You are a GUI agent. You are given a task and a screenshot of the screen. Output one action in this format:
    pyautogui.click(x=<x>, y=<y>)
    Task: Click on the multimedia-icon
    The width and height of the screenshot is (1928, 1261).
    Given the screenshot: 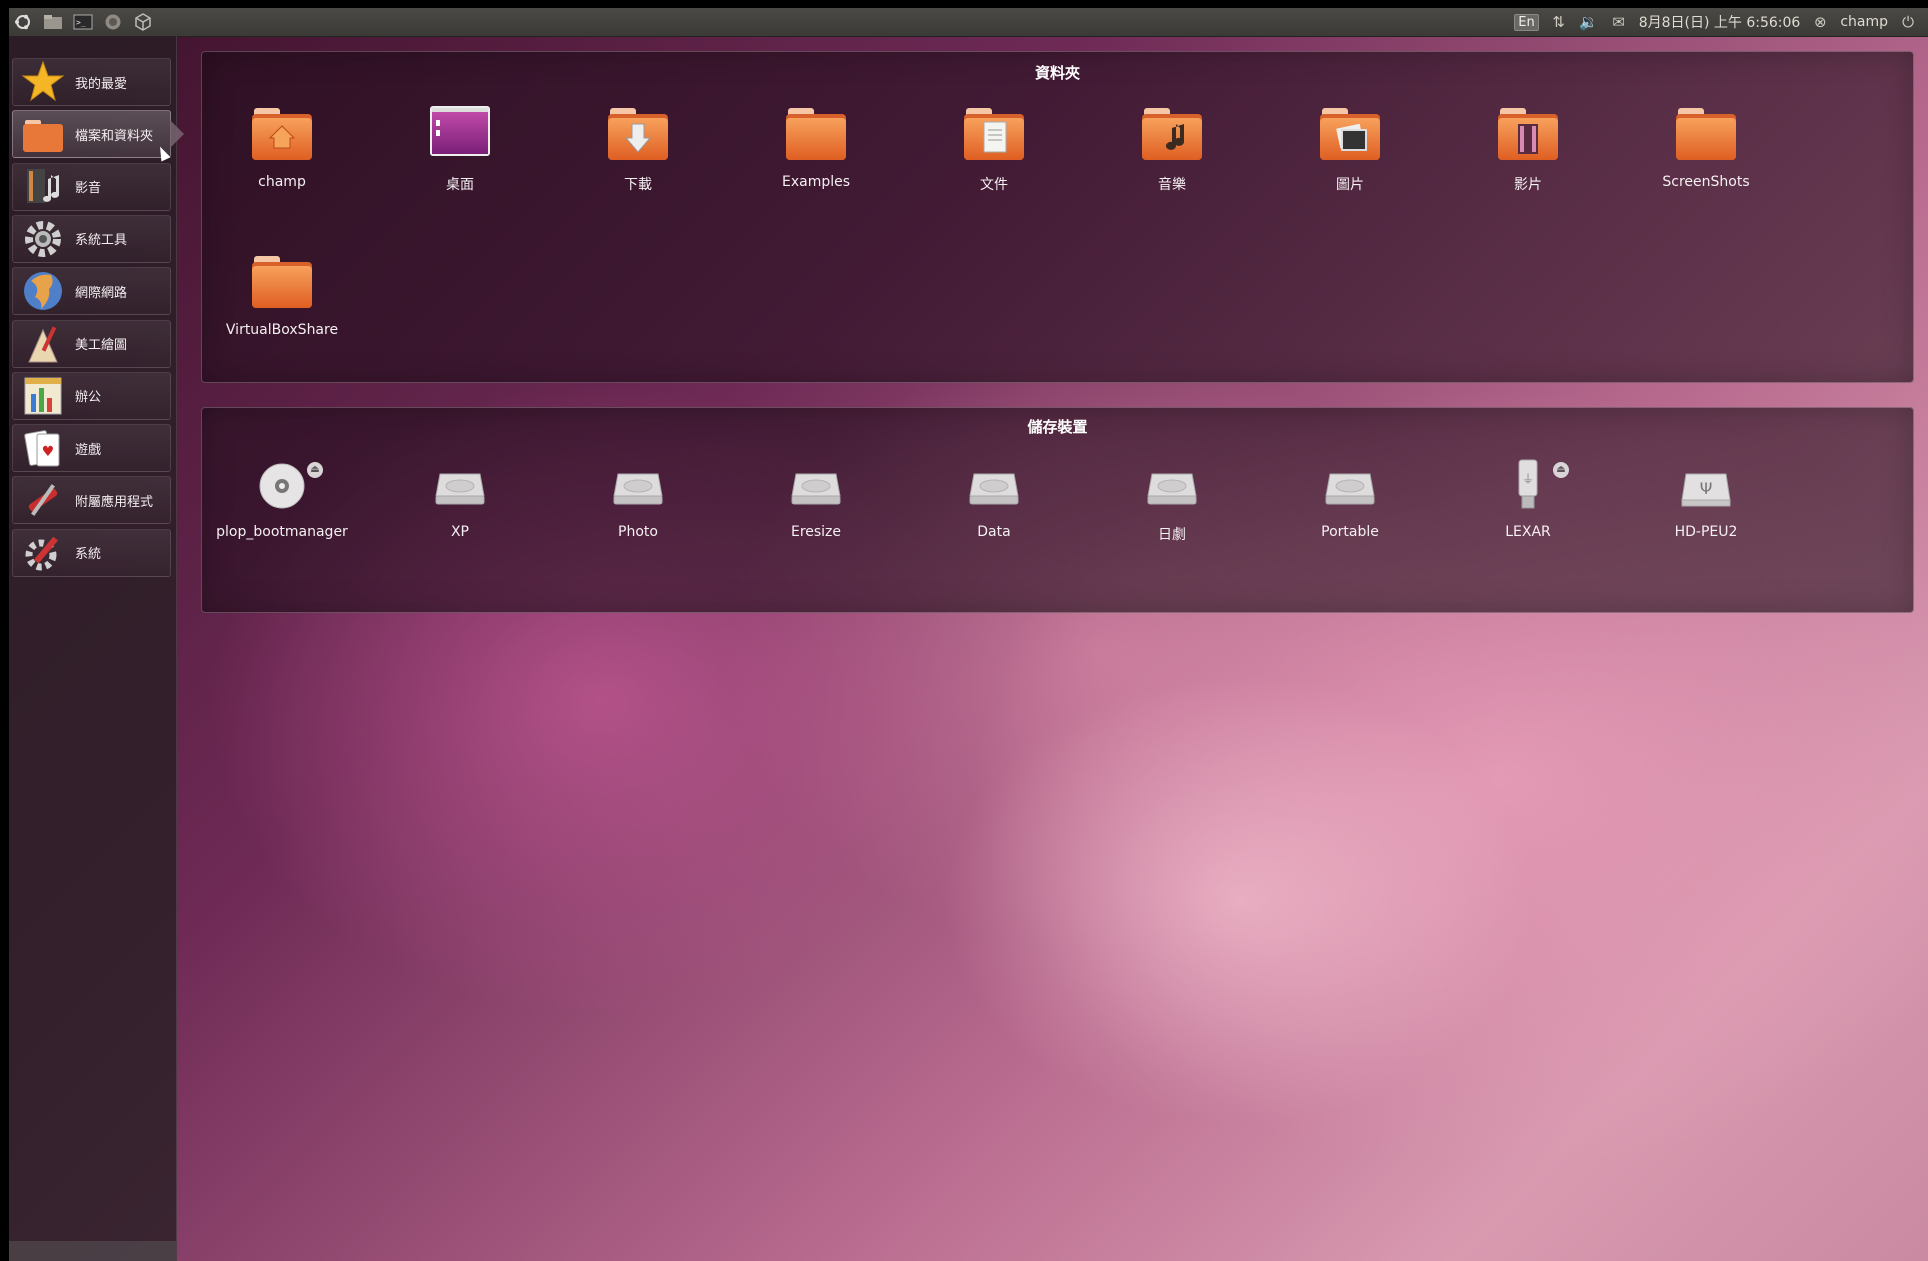 What is the action you would take?
    pyautogui.click(x=43, y=187)
    